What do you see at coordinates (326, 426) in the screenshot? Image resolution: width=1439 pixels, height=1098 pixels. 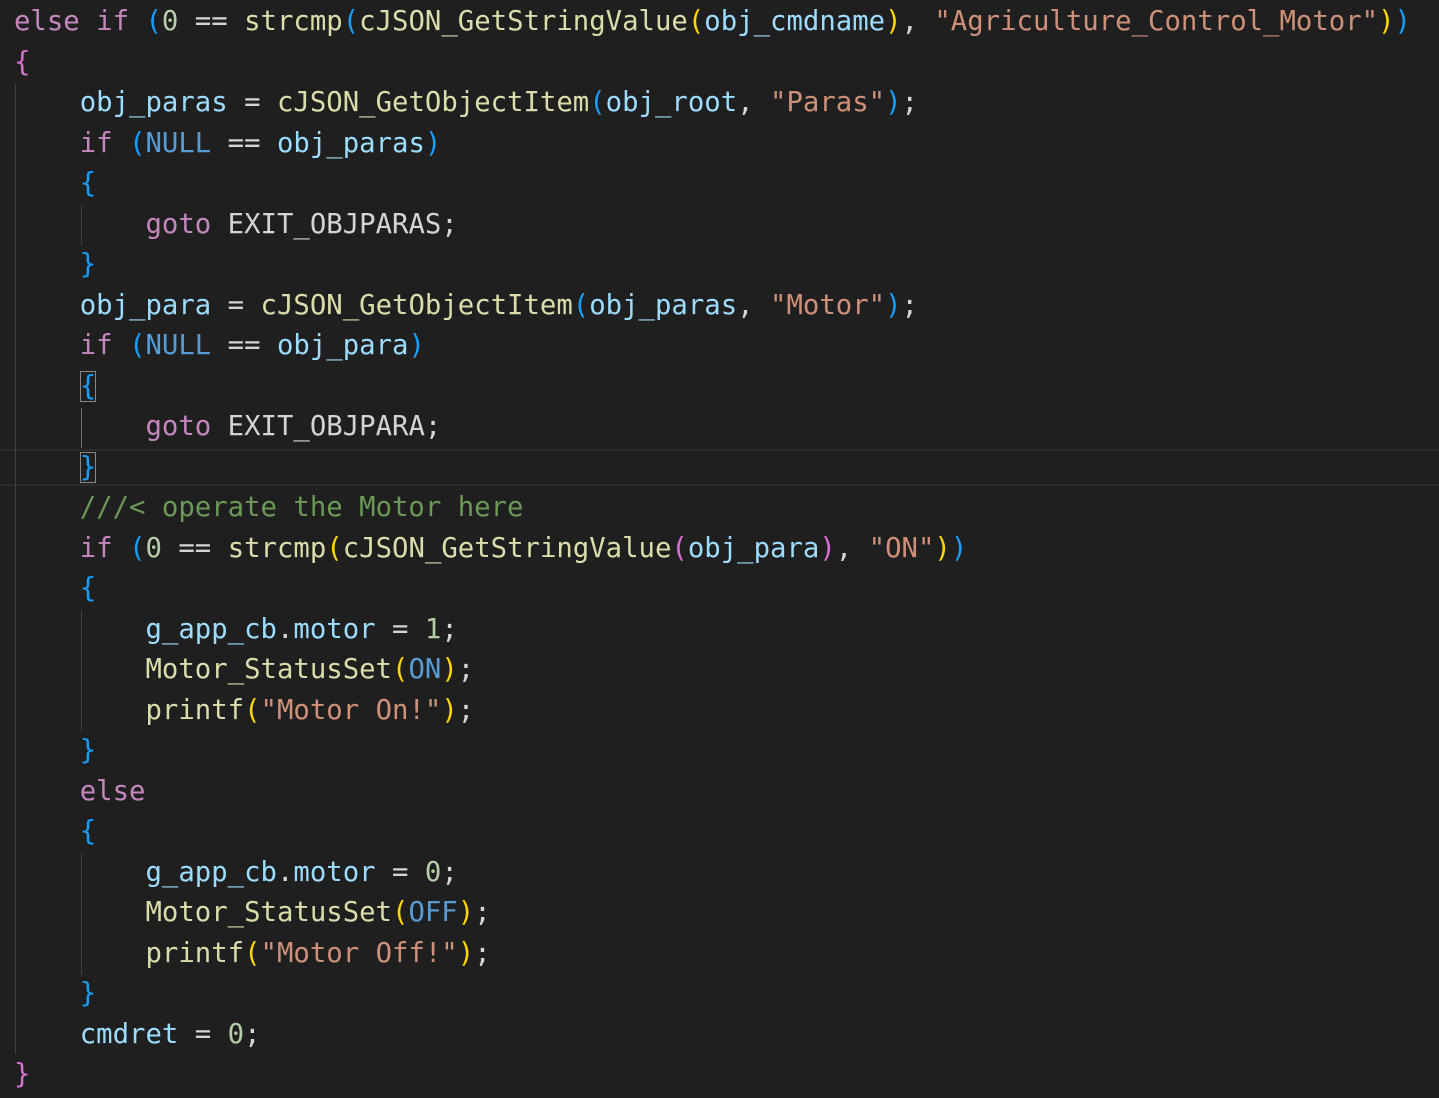 I see `code-token: EXIT_OBJPARA;` at bounding box center [326, 426].